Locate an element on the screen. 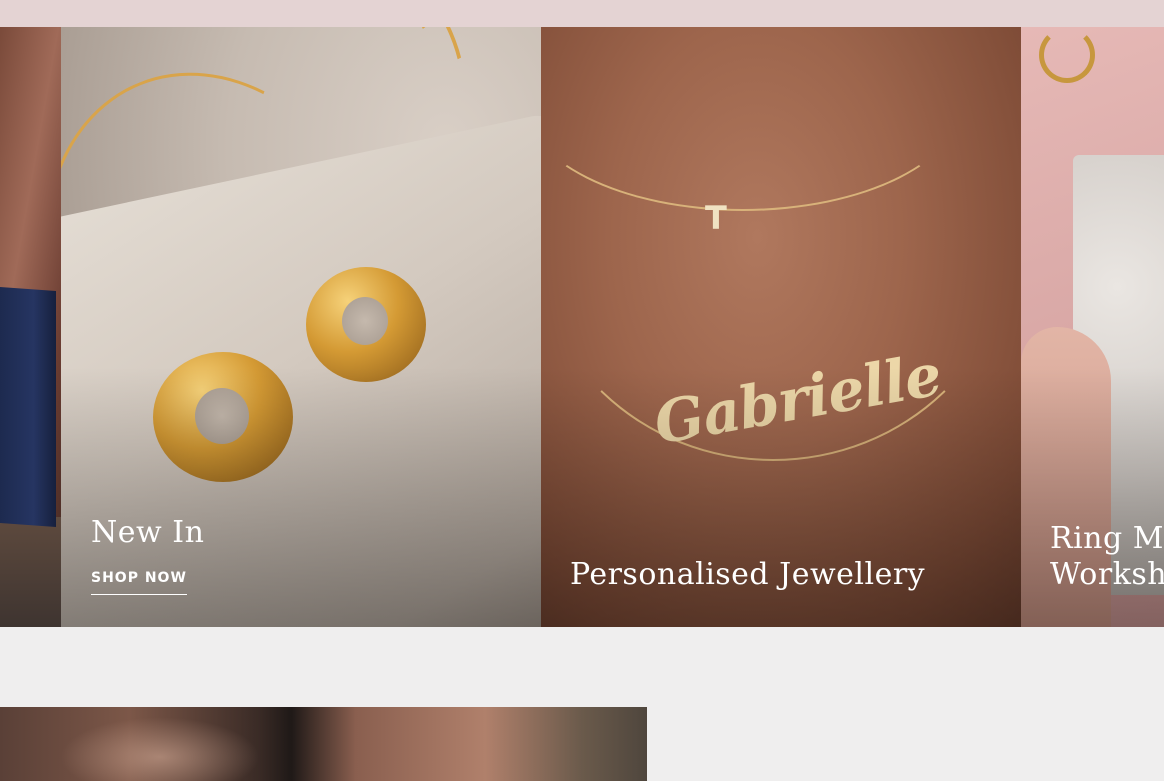 This screenshot has width=1164, height=781. banner-image-highlight is located at coordinates (160, 749).